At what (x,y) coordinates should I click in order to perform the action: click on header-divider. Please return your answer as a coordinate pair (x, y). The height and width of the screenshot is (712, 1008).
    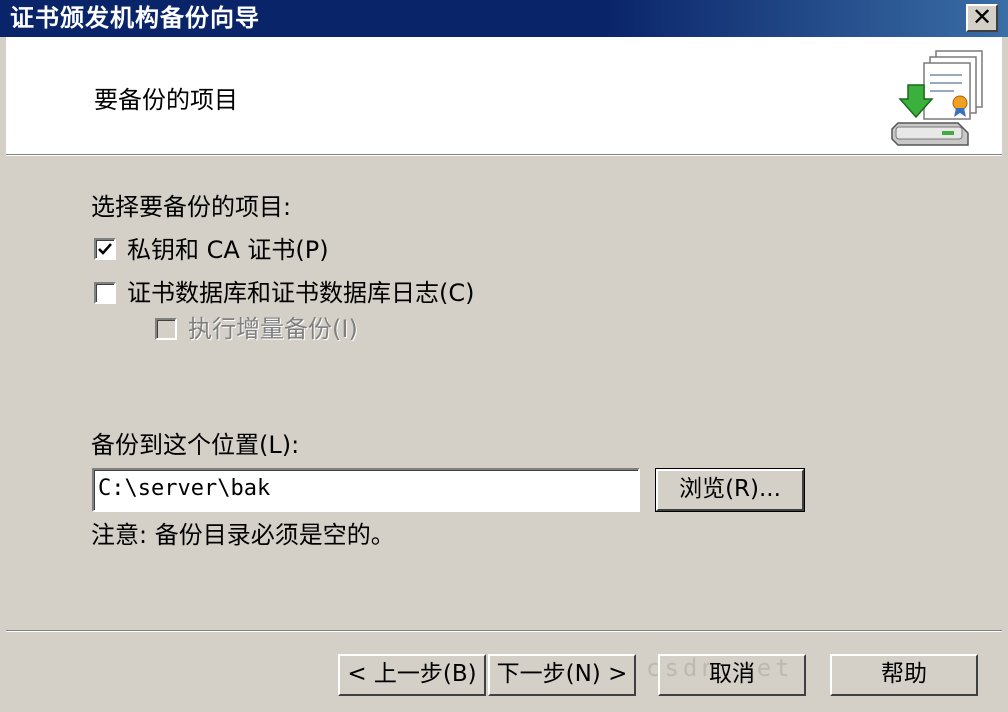
    Looking at the image, I should click on (504, 155).